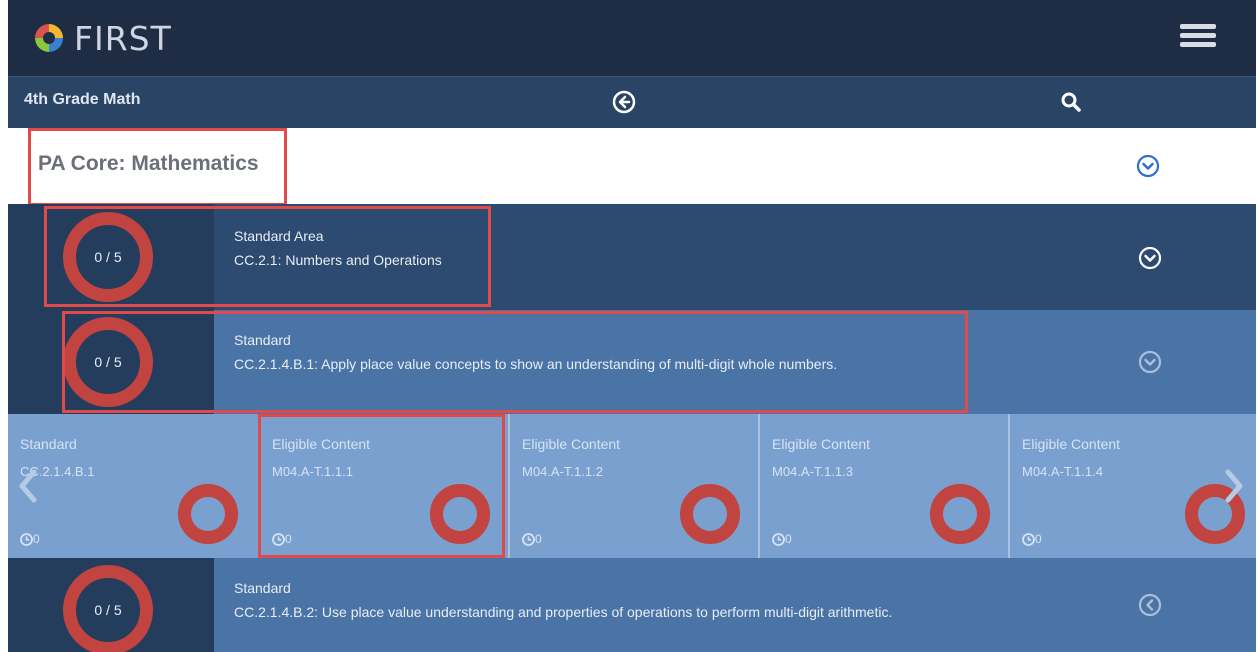 Image resolution: width=1258 pixels, height=652 pixels. What do you see at coordinates (1132, 486) in the screenshot?
I see `content-card: Eligible Content M04.A-T.1.1.4 0` at bounding box center [1132, 486].